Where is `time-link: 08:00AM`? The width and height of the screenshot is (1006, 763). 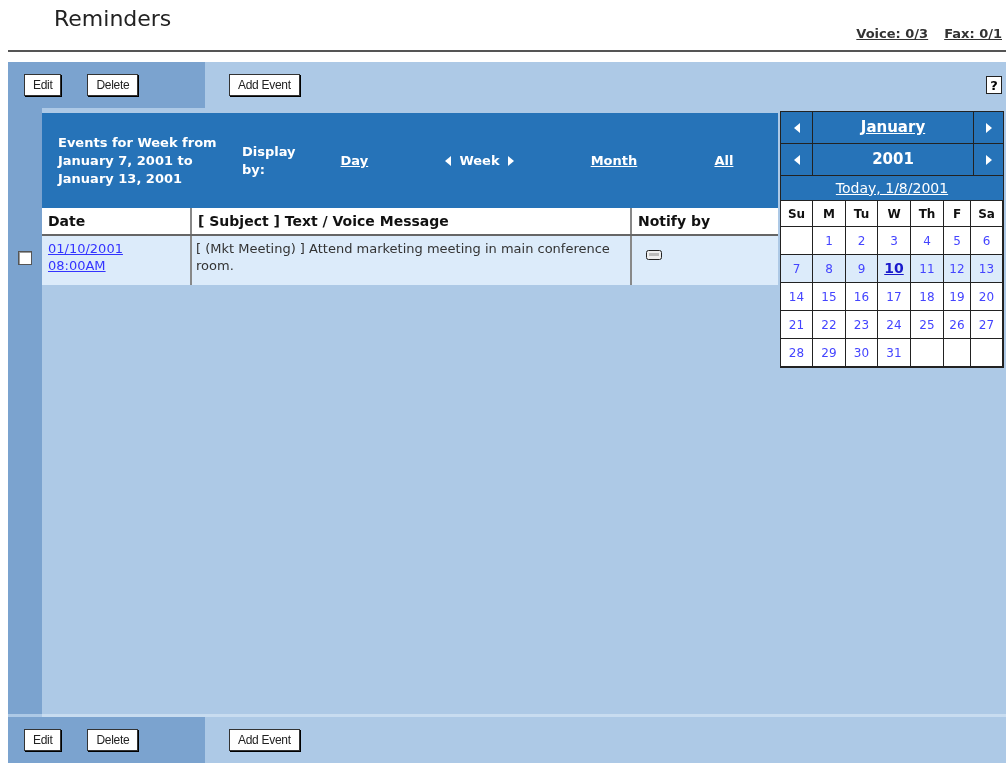
time-link: 08:00AM is located at coordinates (116, 265).